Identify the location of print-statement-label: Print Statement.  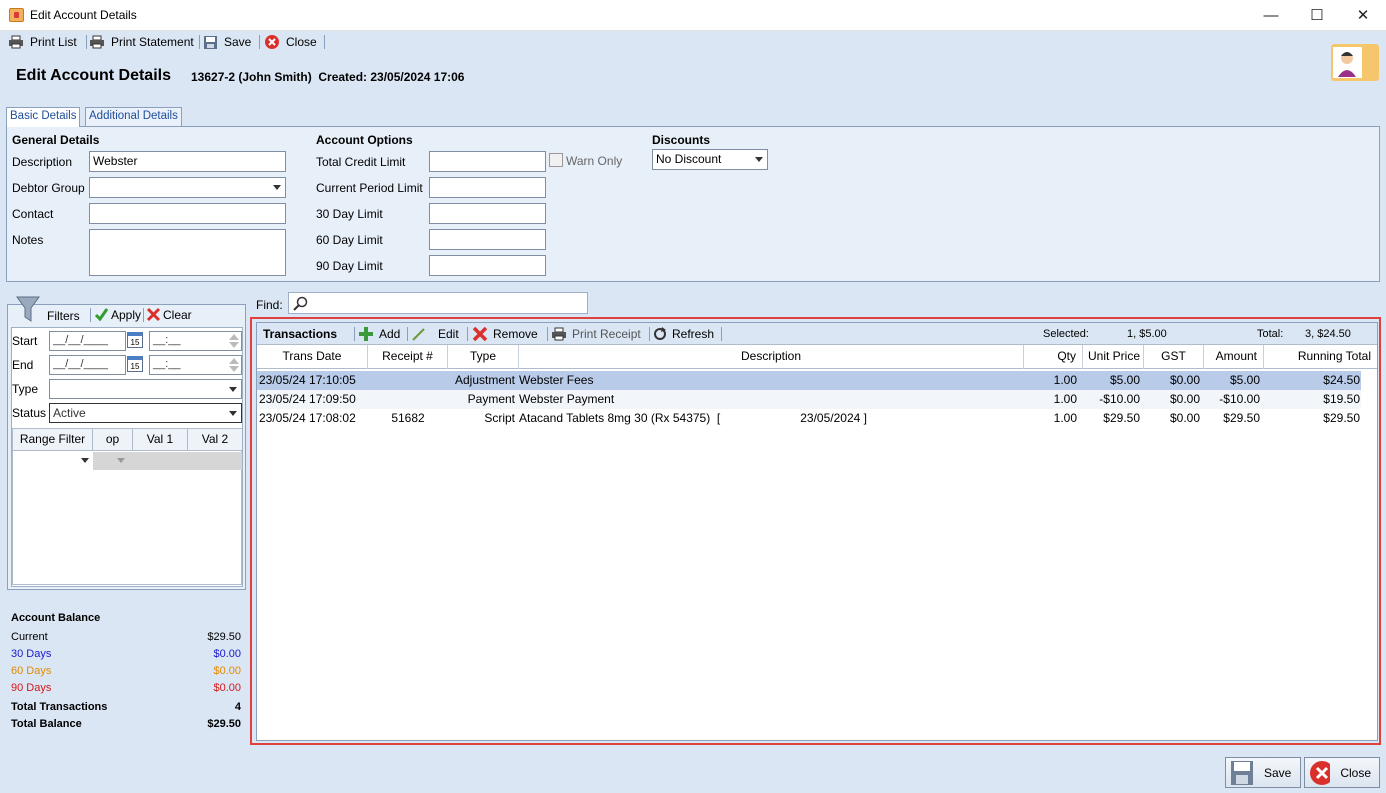
(152, 42).